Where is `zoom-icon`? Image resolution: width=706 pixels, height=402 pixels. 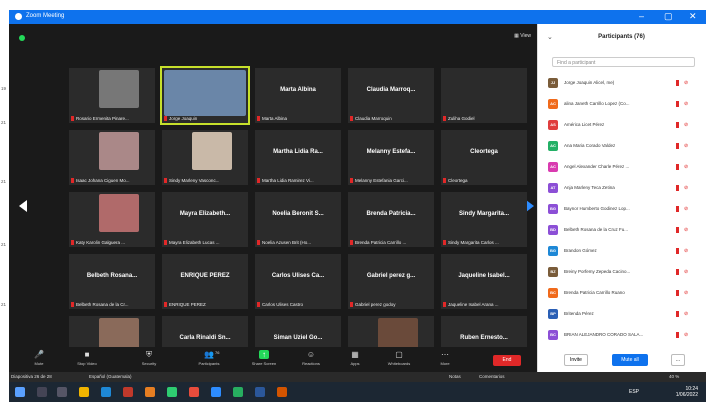 zoom-icon is located at coordinates (216, 392).